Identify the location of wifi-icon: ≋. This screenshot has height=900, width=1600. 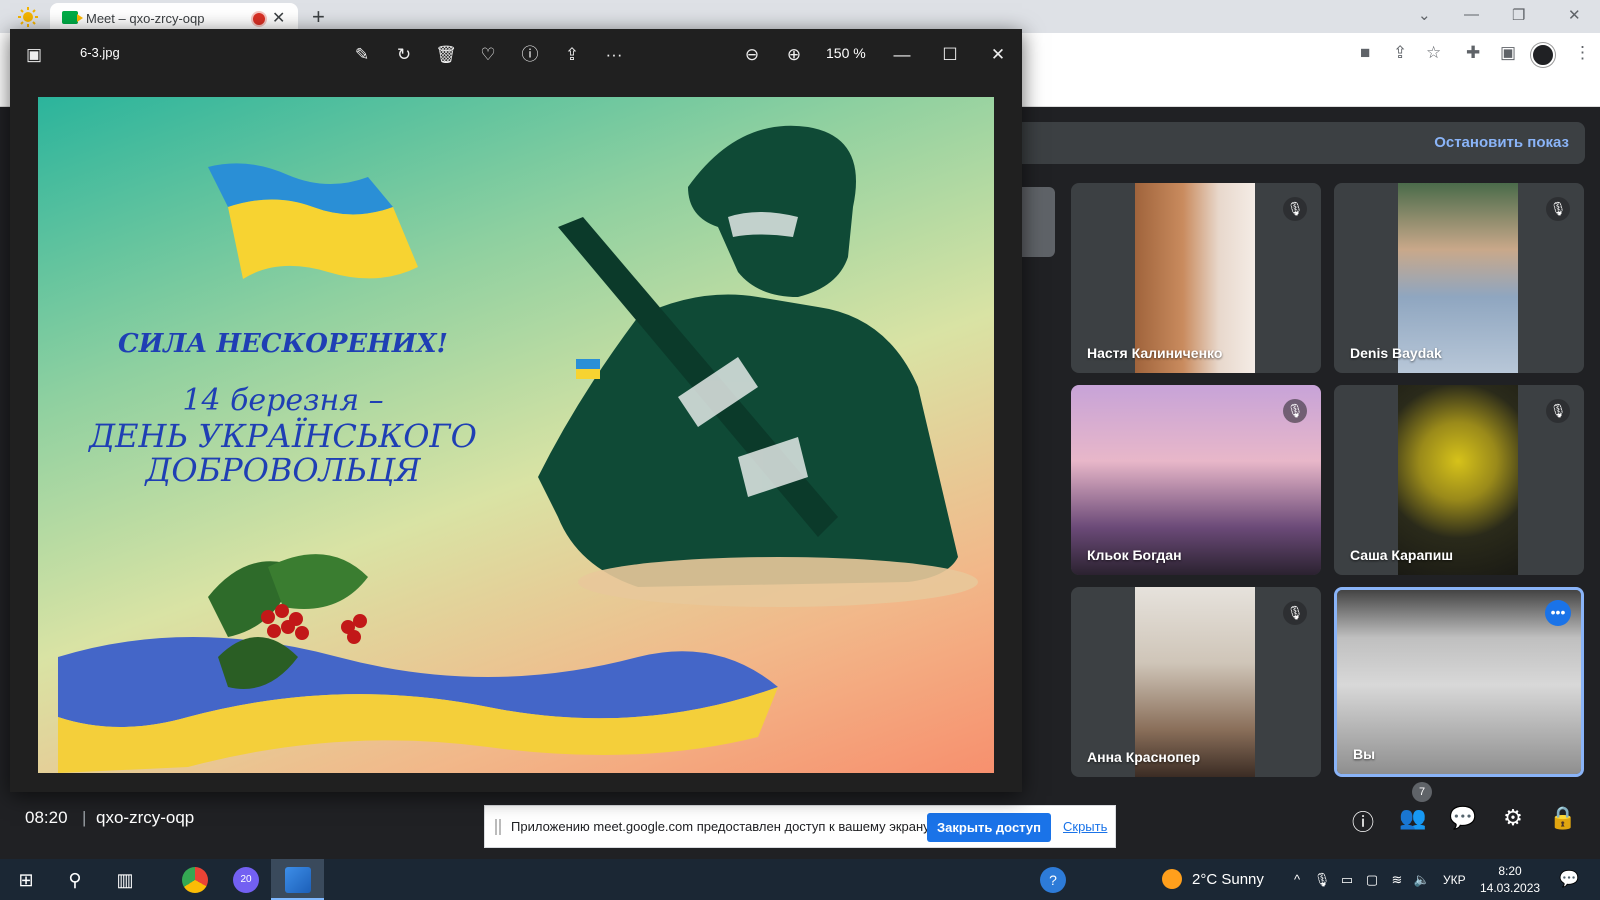
(1397, 880).